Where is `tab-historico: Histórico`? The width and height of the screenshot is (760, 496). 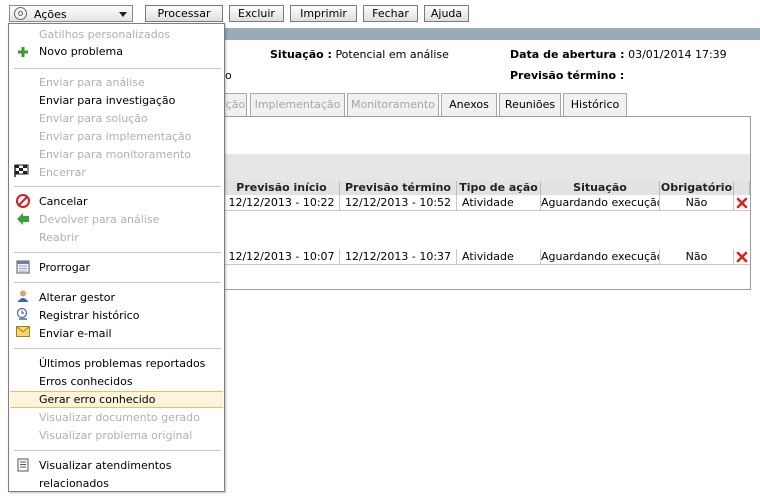 tab-historico: Histórico is located at coordinates (595, 104).